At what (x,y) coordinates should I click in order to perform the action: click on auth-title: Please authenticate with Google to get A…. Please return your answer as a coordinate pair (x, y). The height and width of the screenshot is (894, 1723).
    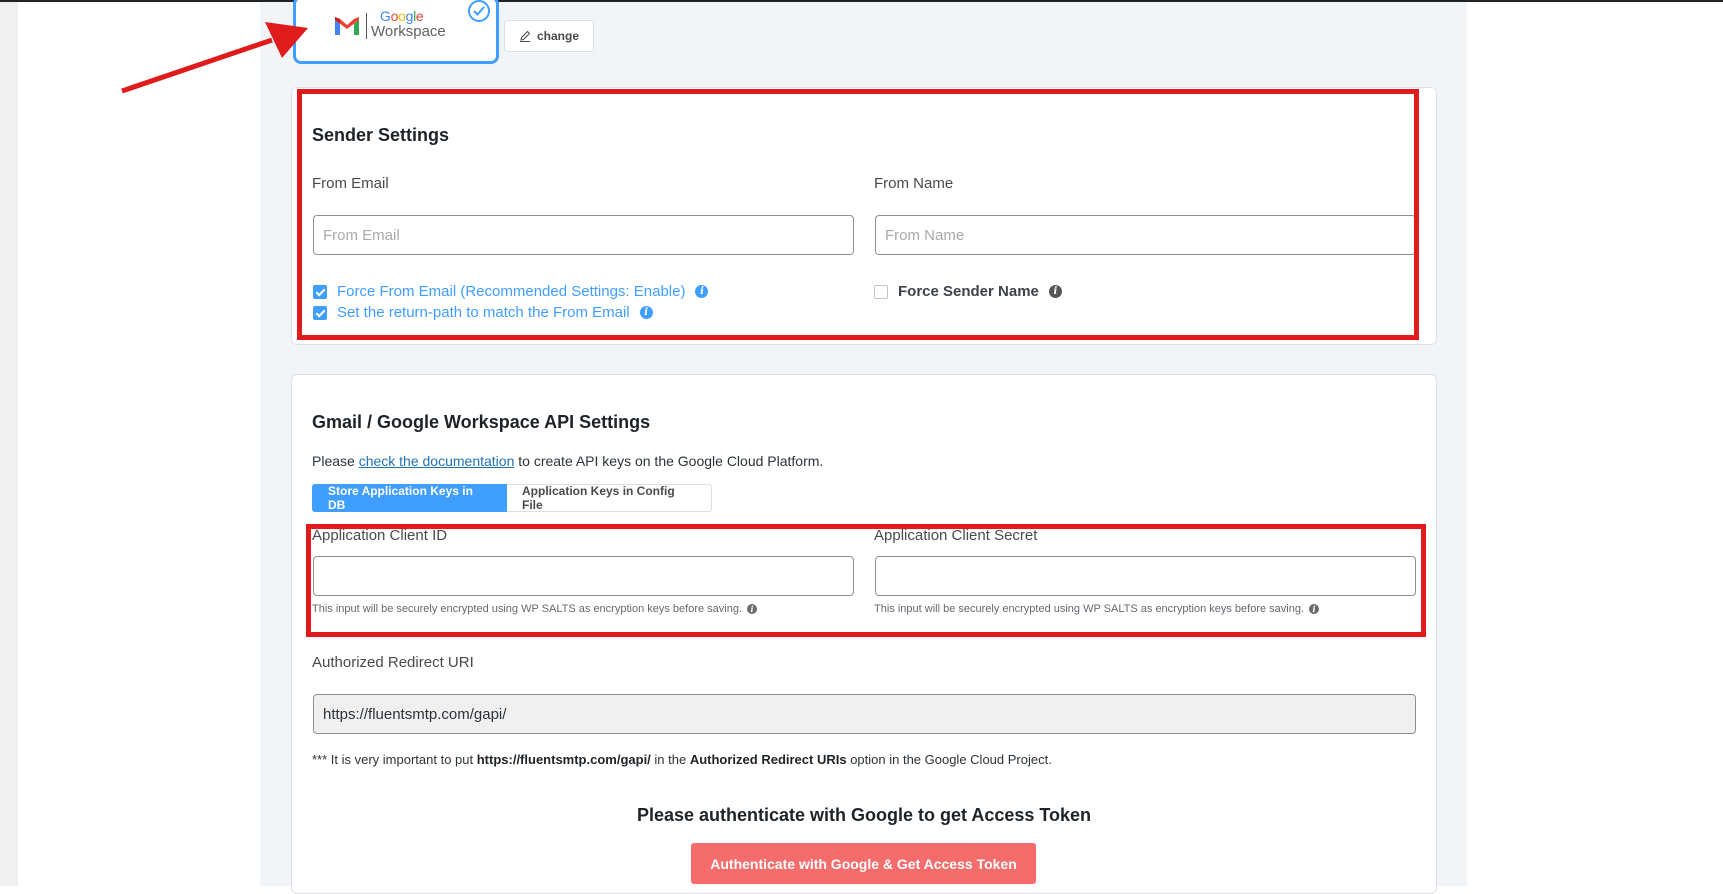
    Looking at the image, I should click on (864, 815).